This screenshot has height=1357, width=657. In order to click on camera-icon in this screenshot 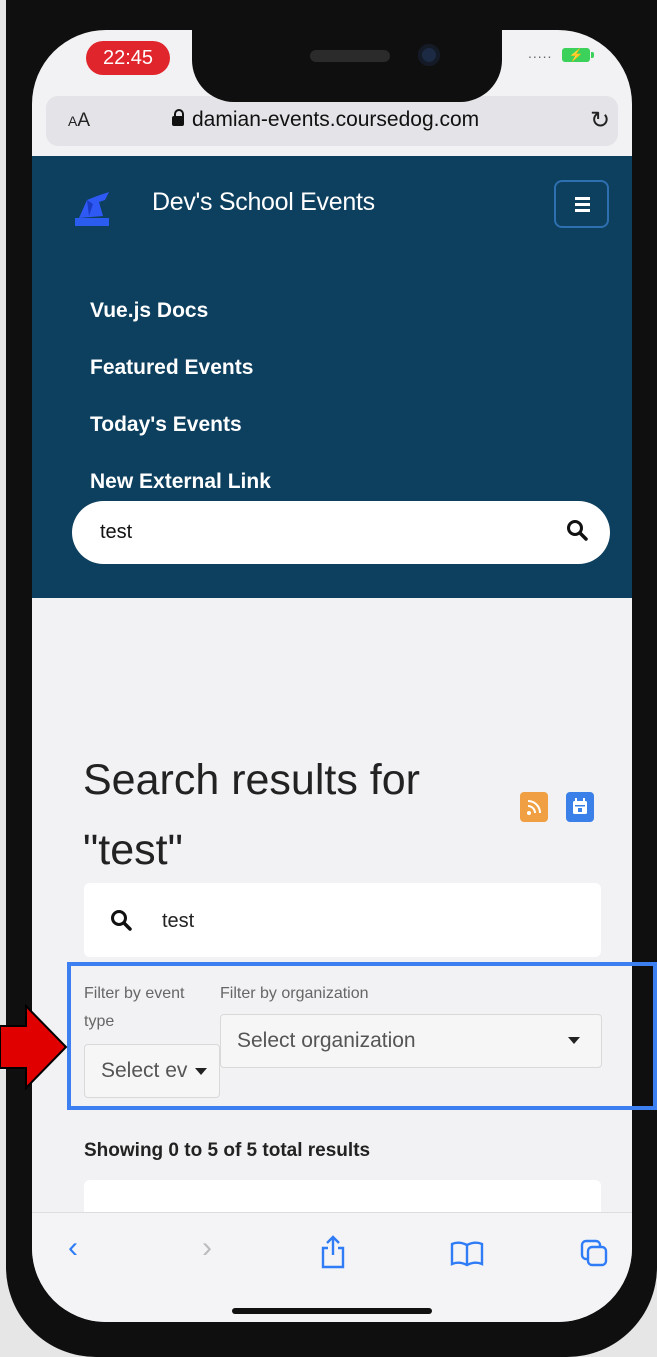, I will do `click(429, 55)`.